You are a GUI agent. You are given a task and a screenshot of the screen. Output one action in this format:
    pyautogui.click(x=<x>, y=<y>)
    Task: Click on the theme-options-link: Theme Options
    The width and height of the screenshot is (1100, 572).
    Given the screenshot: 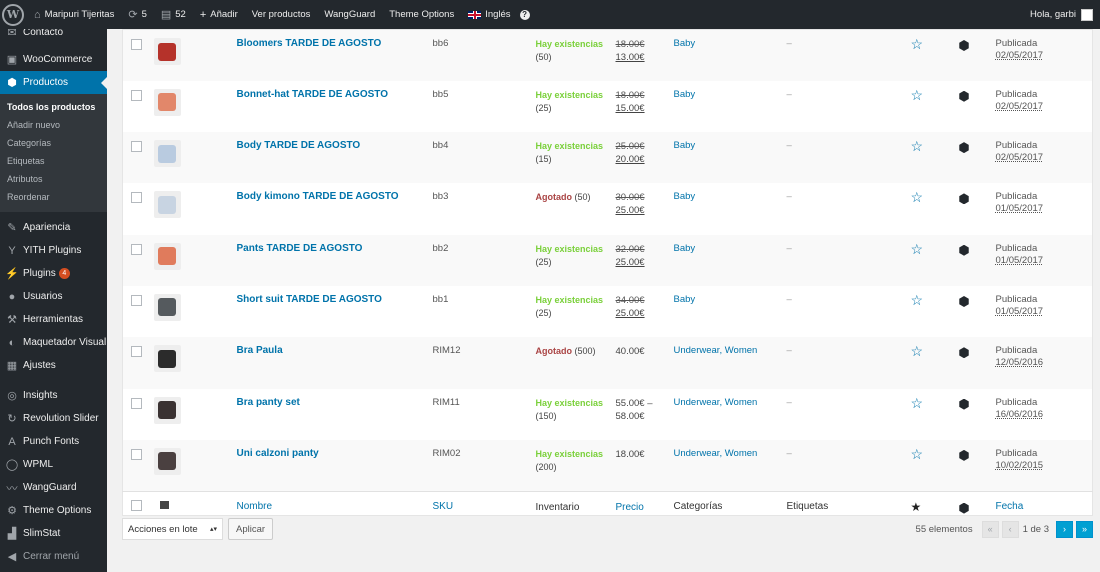 What is the action you would take?
    pyautogui.click(x=421, y=14)
    